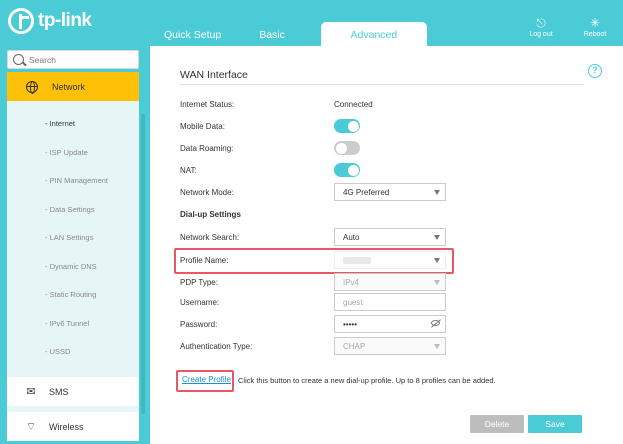 The width and height of the screenshot is (623, 444). I want to click on sidebar-item-sms: ✉ SMS, so click(73, 391).